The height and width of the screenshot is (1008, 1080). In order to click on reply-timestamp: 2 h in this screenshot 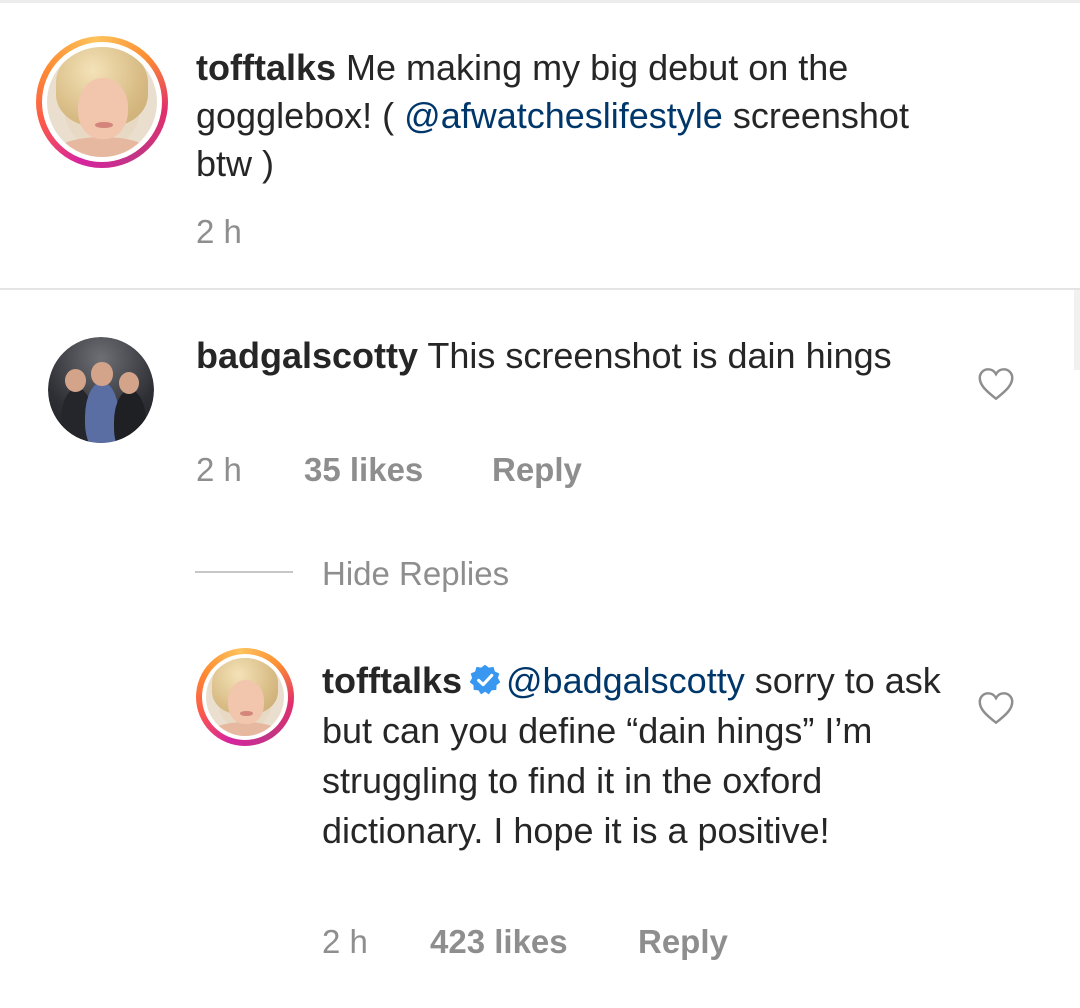, I will do `click(345, 941)`.